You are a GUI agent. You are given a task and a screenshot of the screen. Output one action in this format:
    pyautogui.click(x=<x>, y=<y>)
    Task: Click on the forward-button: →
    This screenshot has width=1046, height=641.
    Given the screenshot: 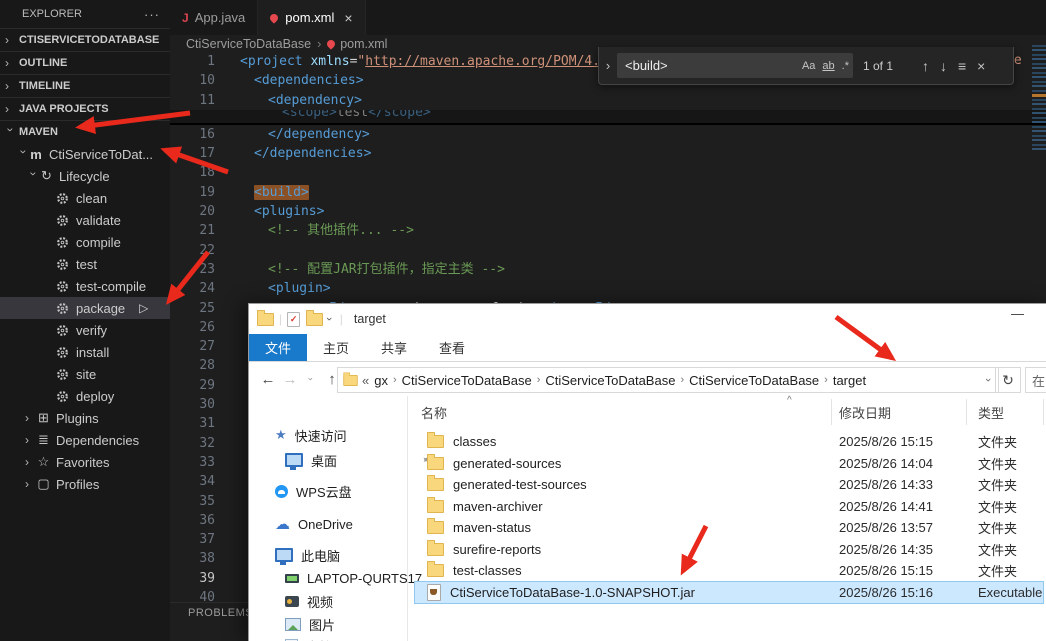 What is the action you would take?
    pyautogui.click(x=290, y=379)
    